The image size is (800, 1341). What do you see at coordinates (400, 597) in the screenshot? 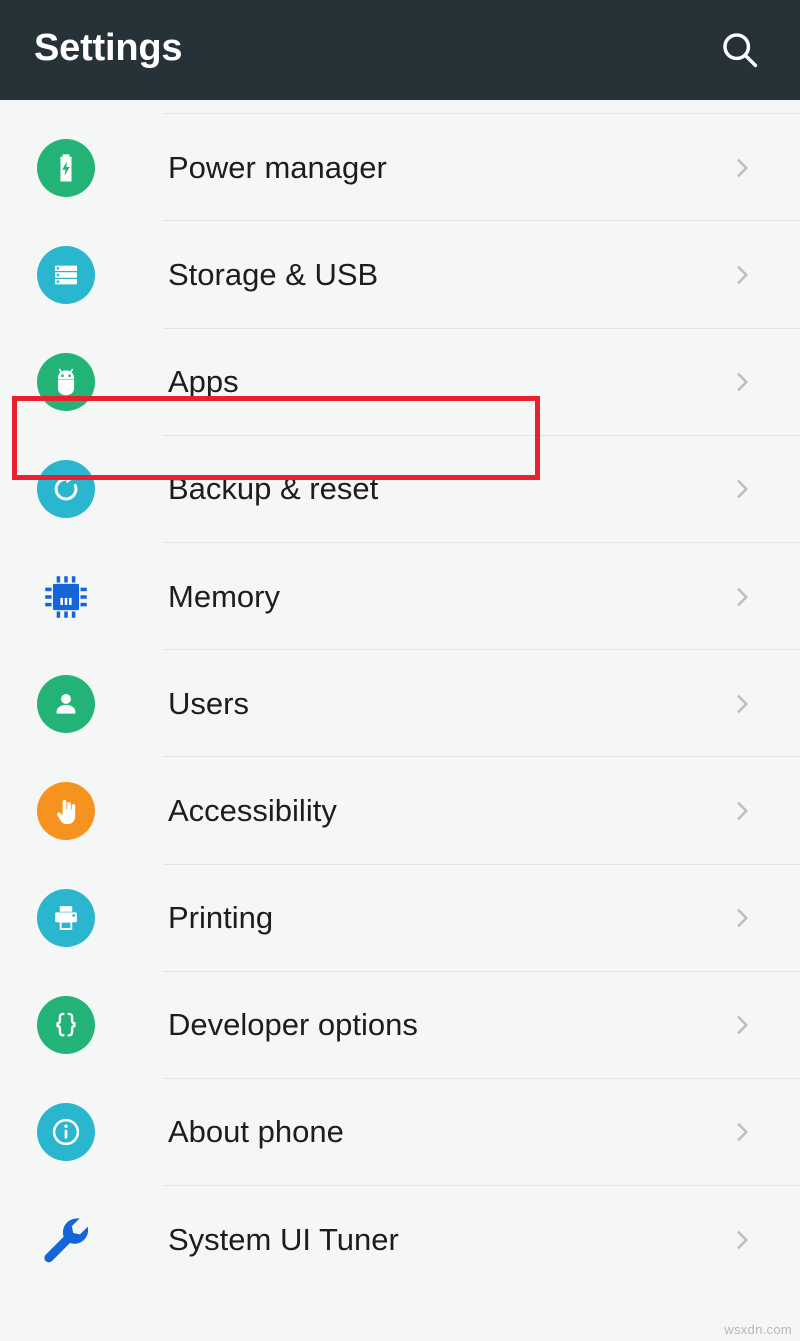
I see `settings-row-memory: Memory` at bounding box center [400, 597].